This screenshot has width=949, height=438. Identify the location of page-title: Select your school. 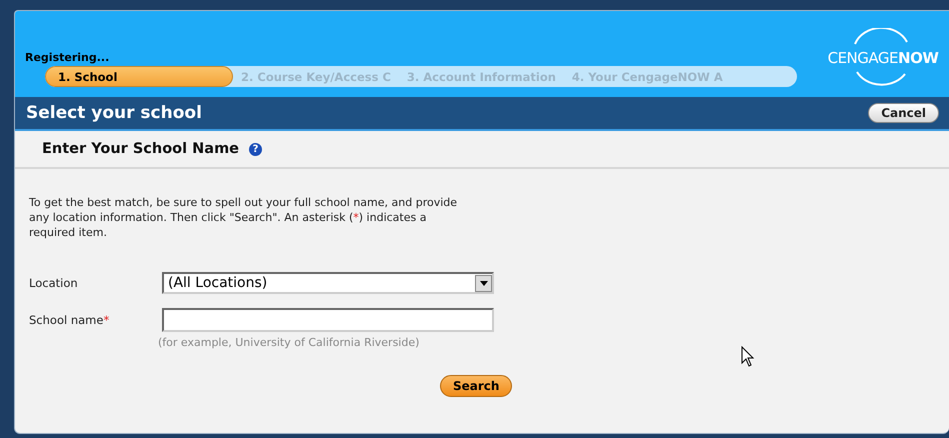
(114, 113).